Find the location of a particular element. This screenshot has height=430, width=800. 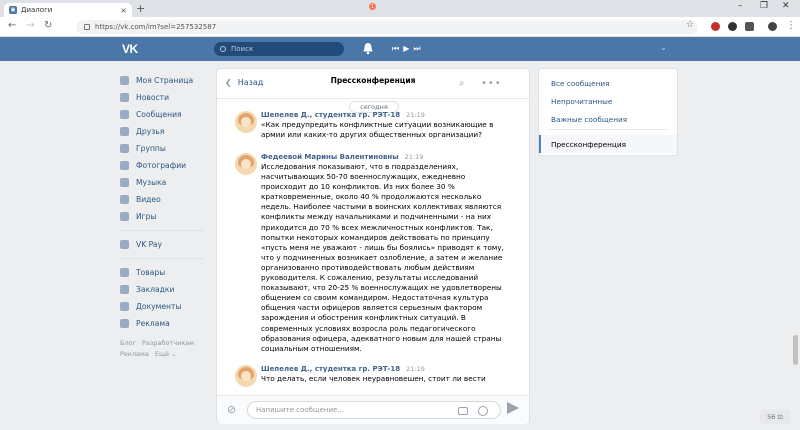

wallet-icon is located at coordinates (124, 244).